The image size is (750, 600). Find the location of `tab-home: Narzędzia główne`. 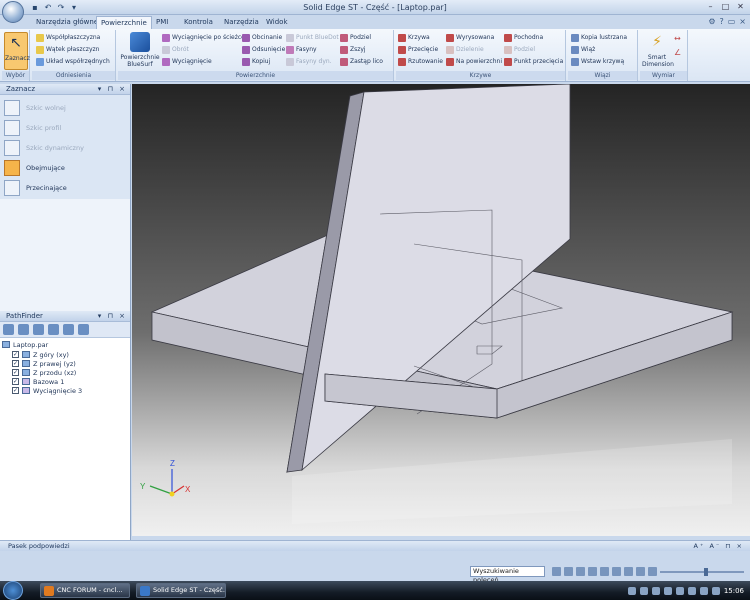

tab-home: Narzędzia główne is located at coordinates (67, 22).